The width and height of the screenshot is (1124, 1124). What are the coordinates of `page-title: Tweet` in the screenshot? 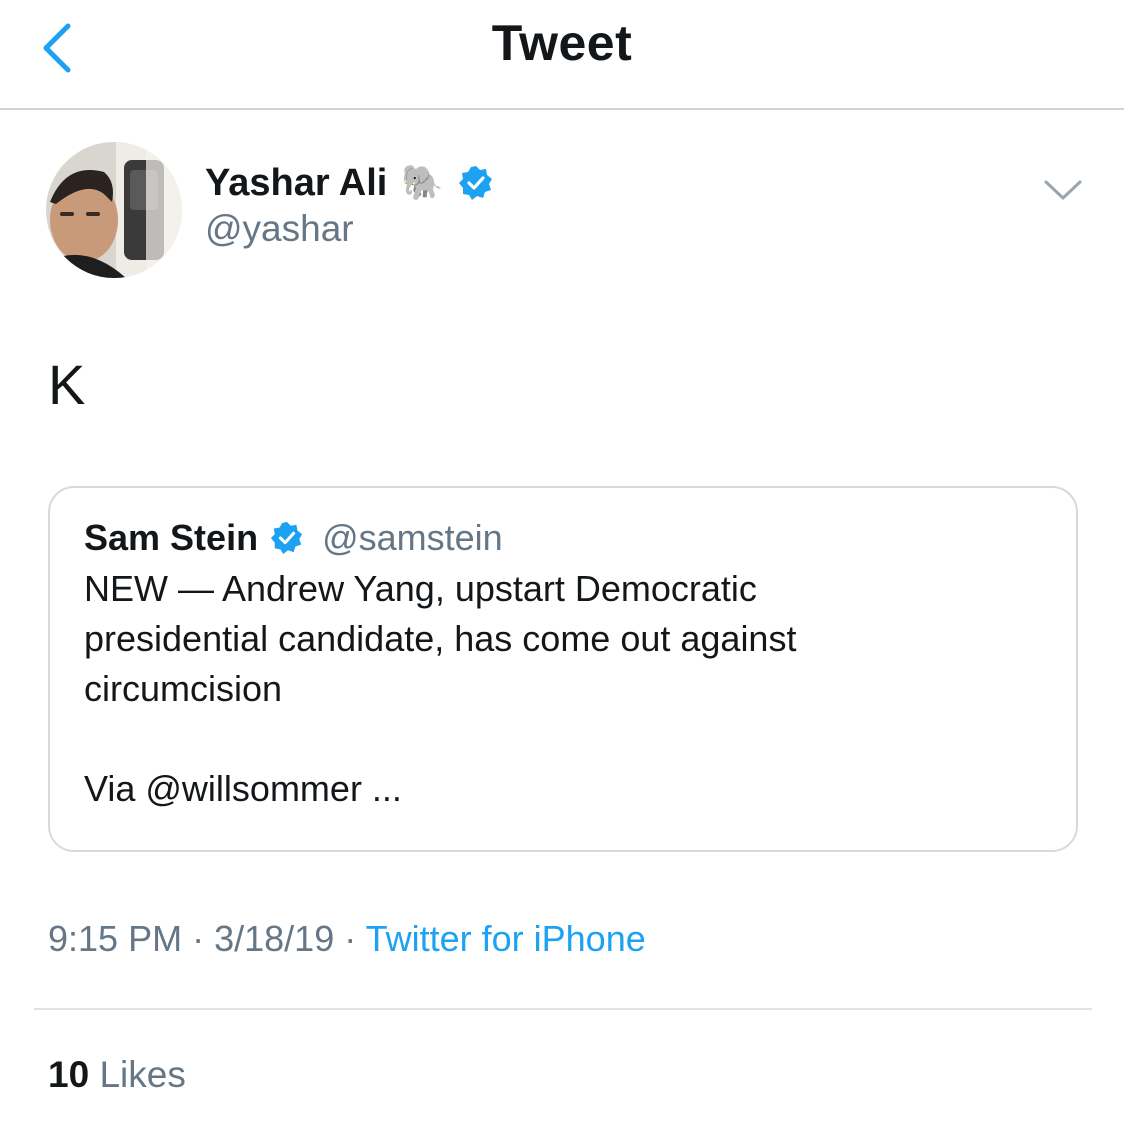 It's located at (562, 43).